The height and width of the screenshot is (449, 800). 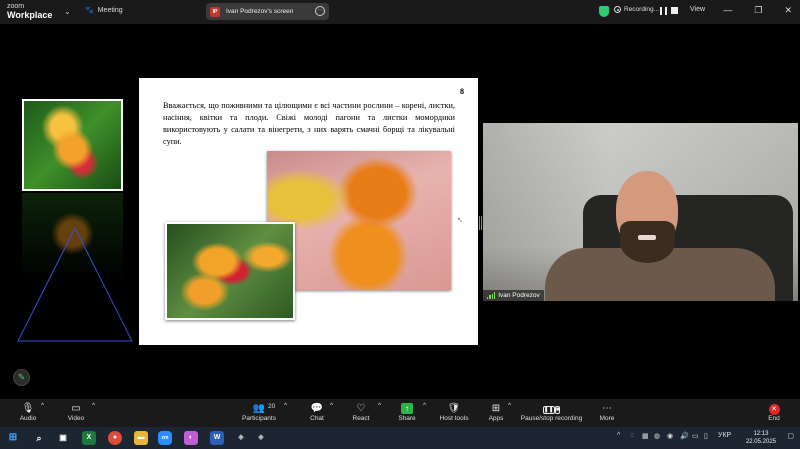 I want to click on more-label: More, so click(x=607, y=418).